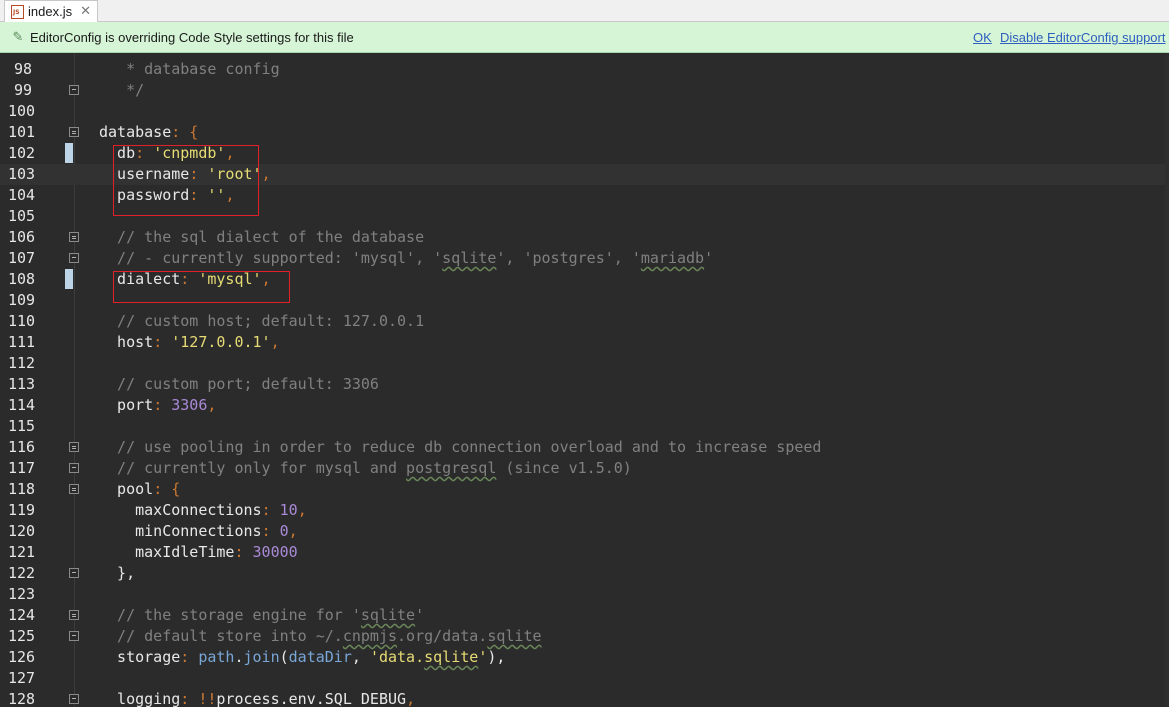  I want to click on code-token: // the storage engine for ', so click(230, 615).